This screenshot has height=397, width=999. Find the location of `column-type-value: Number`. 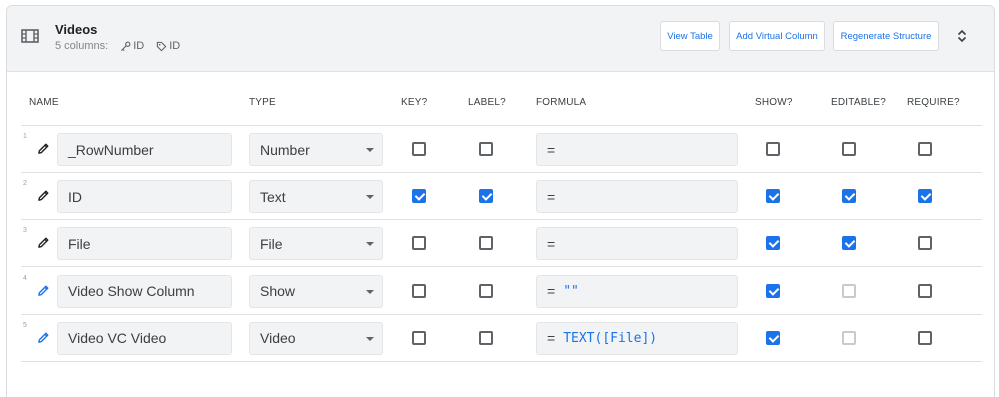

column-type-value: Number is located at coordinates (285, 149).